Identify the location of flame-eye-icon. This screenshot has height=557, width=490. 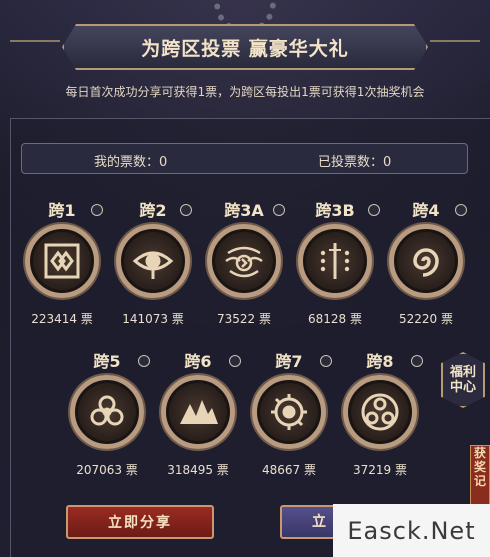
(289, 412).